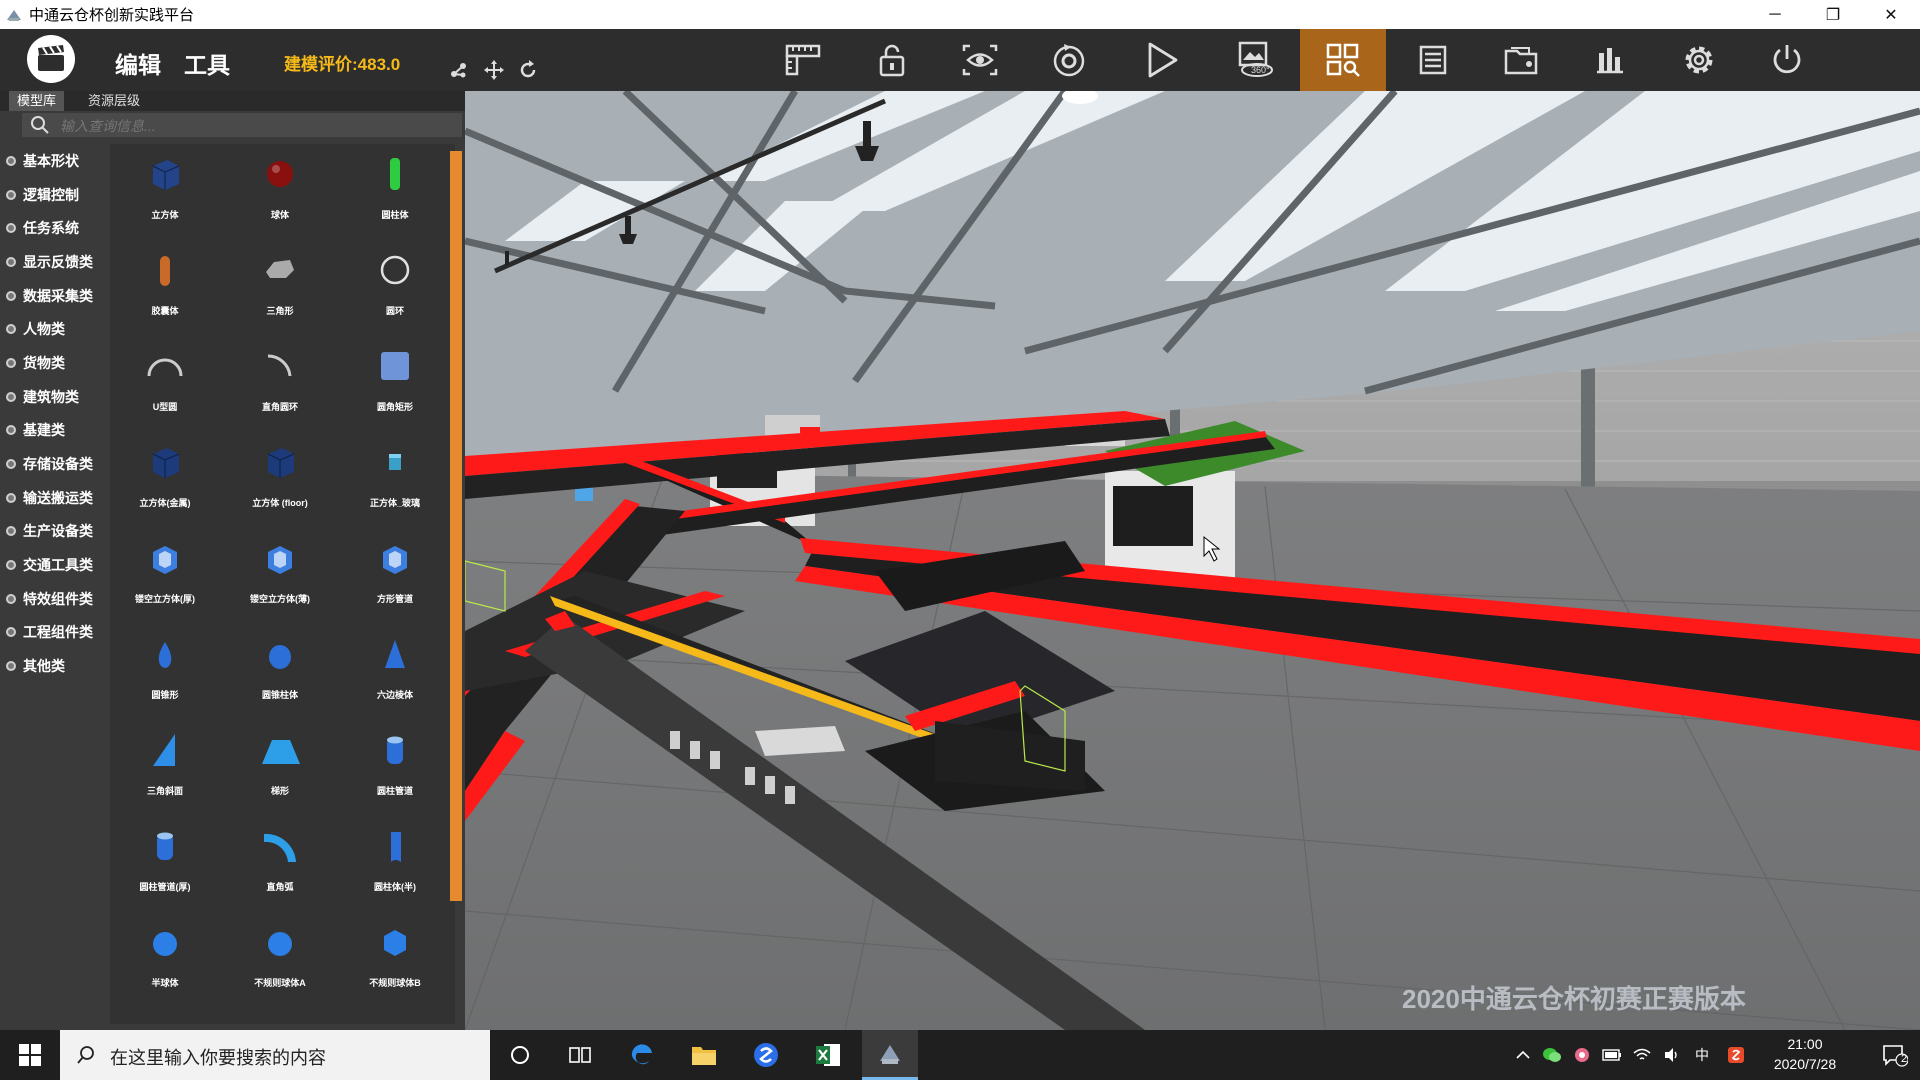 The height and width of the screenshot is (1080, 1920). I want to click on lock-button, so click(892, 60).